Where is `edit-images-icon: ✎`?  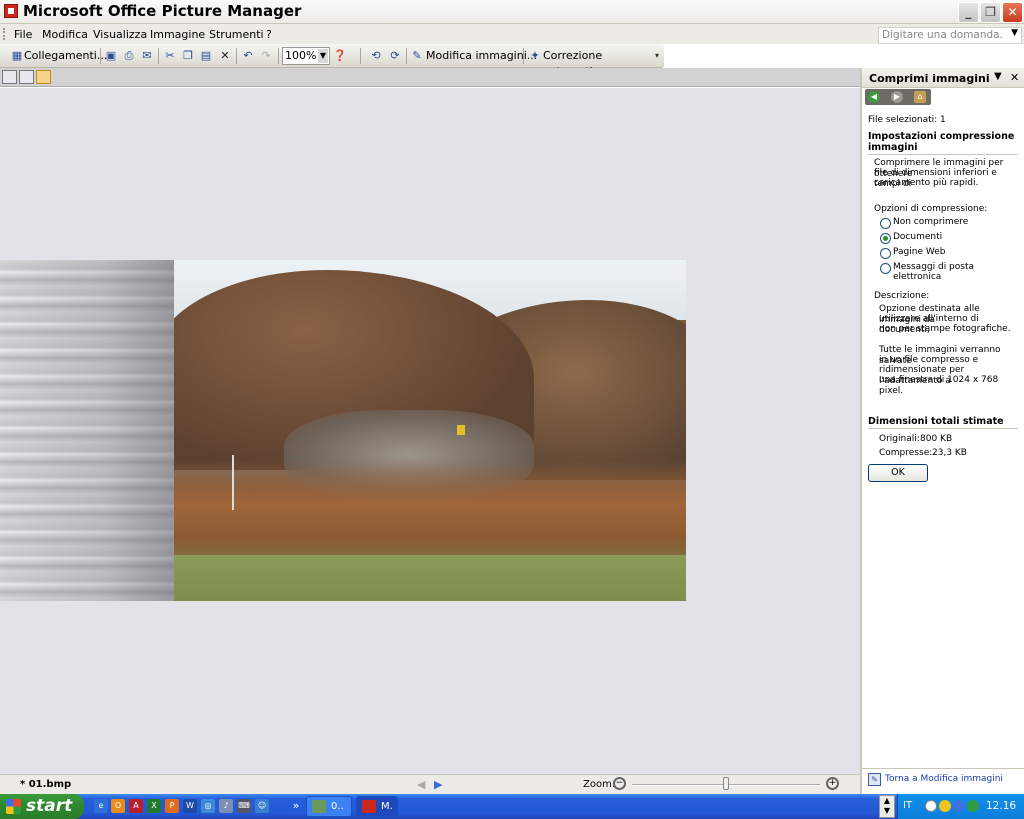 edit-images-icon: ✎ is located at coordinates (417, 56).